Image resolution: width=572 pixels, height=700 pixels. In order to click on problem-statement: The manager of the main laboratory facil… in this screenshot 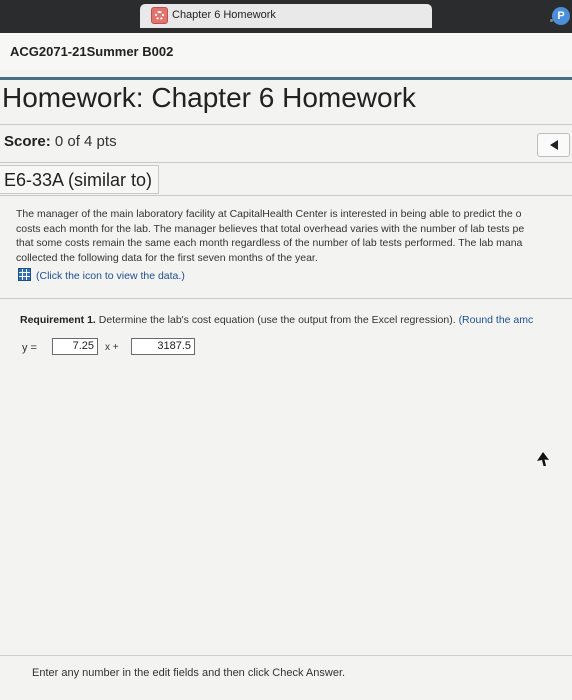, I will do `click(294, 236)`.